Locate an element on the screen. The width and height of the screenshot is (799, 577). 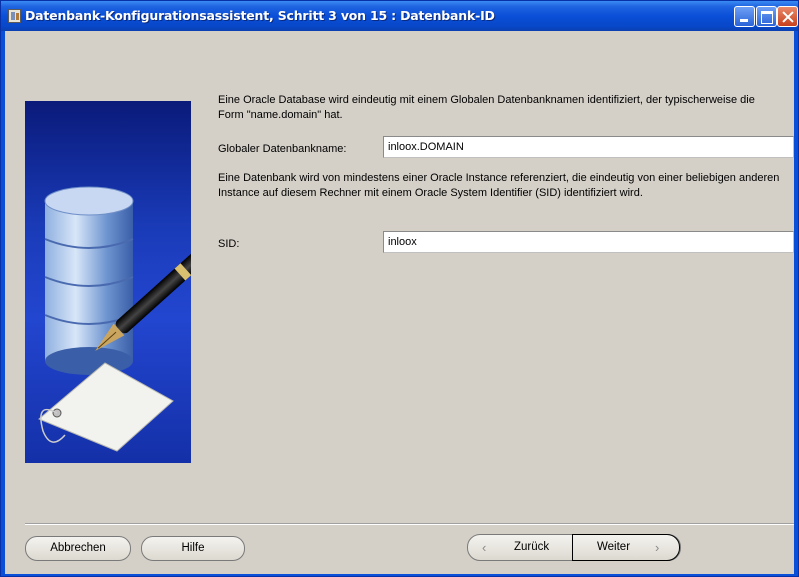
cancel-button: Abbrechen is located at coordinates (78, 548).